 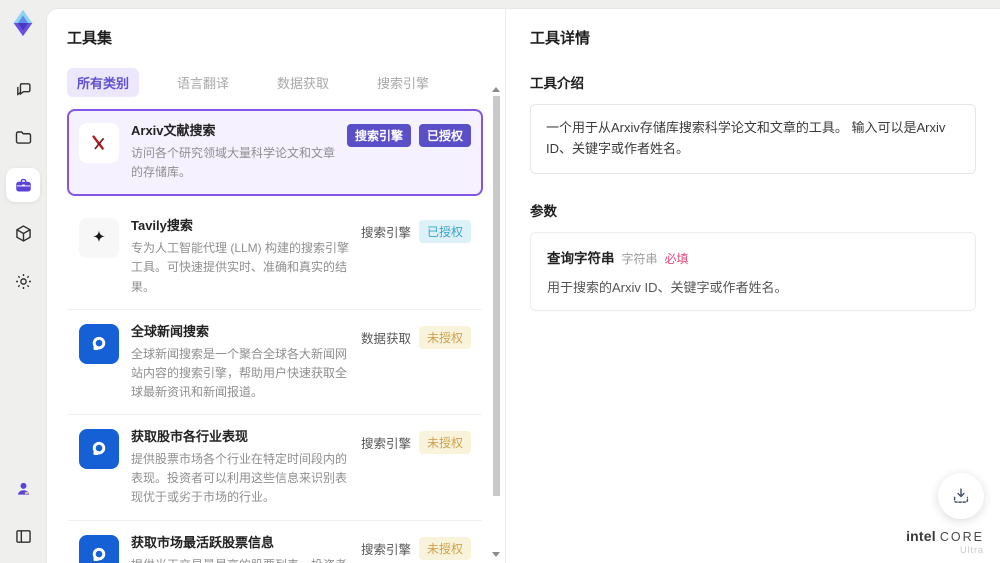 What do you see at coordinates (543, 211) in the screenshot?
I see `params-heading: 参数` at bounding box center [543, 211].